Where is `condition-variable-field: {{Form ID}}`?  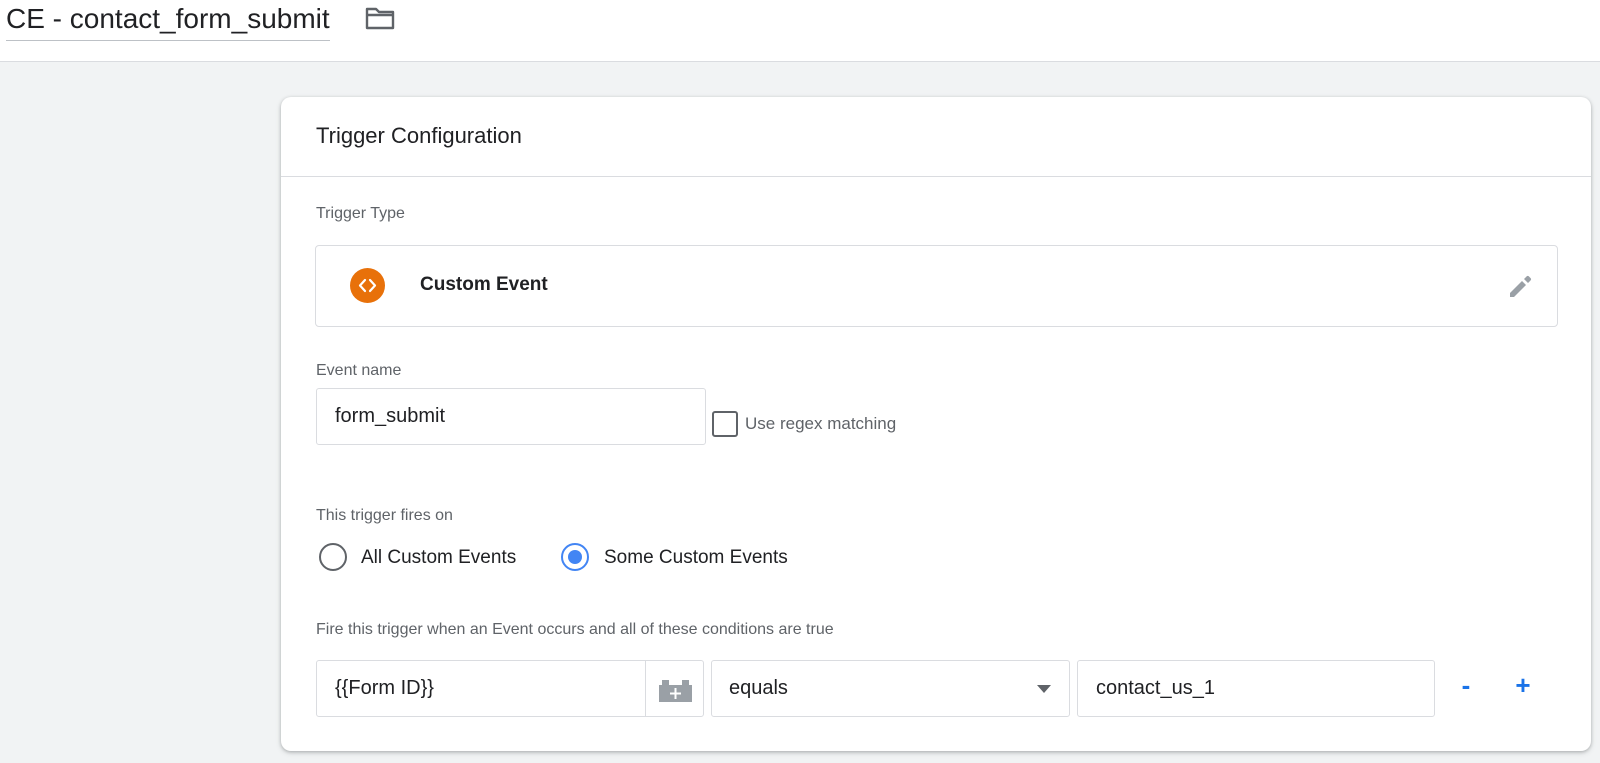
condition-variable-field: {{Form ID}} is located at coordinates (481, 688).